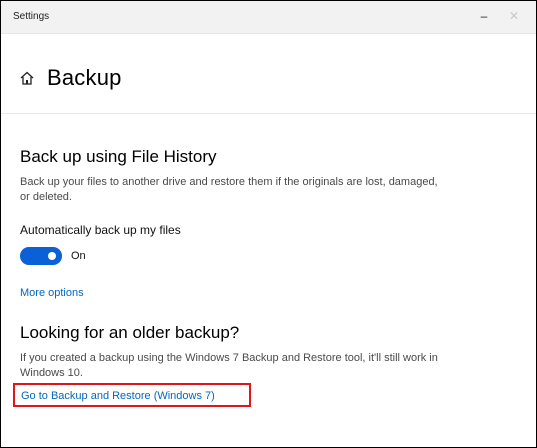  I want to click on home-icon, so click(27, 78).